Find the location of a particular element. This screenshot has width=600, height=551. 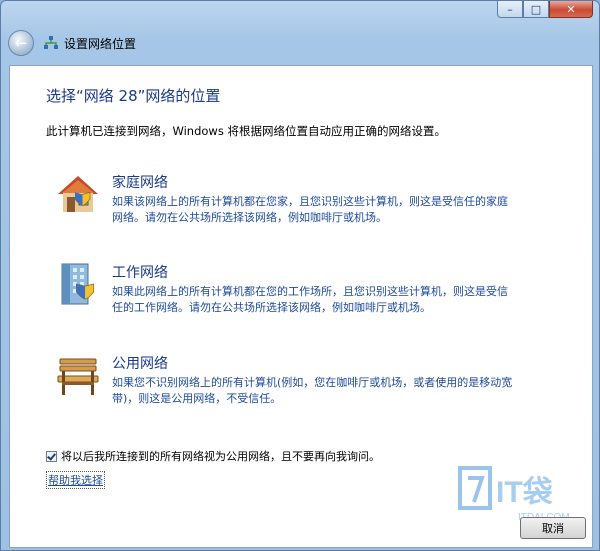

back-arrow-icon: ← is located at coordinates (21, 43).